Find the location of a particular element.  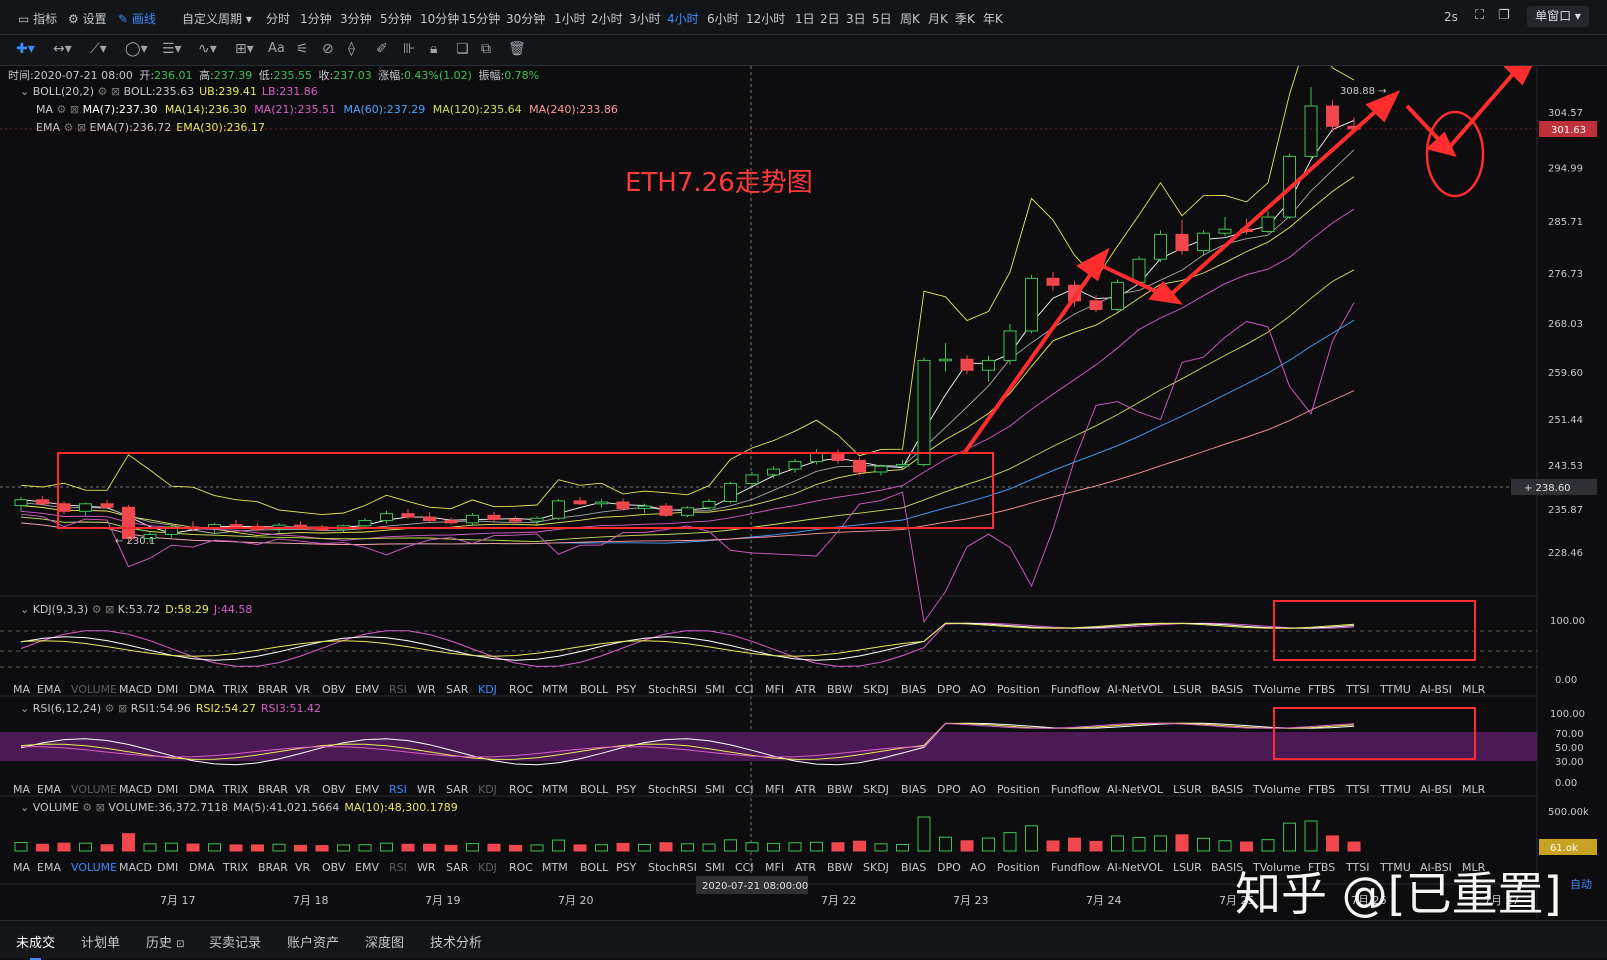

indicator-tab-tvolume: TVolume is located at coordinates (1276, 689).